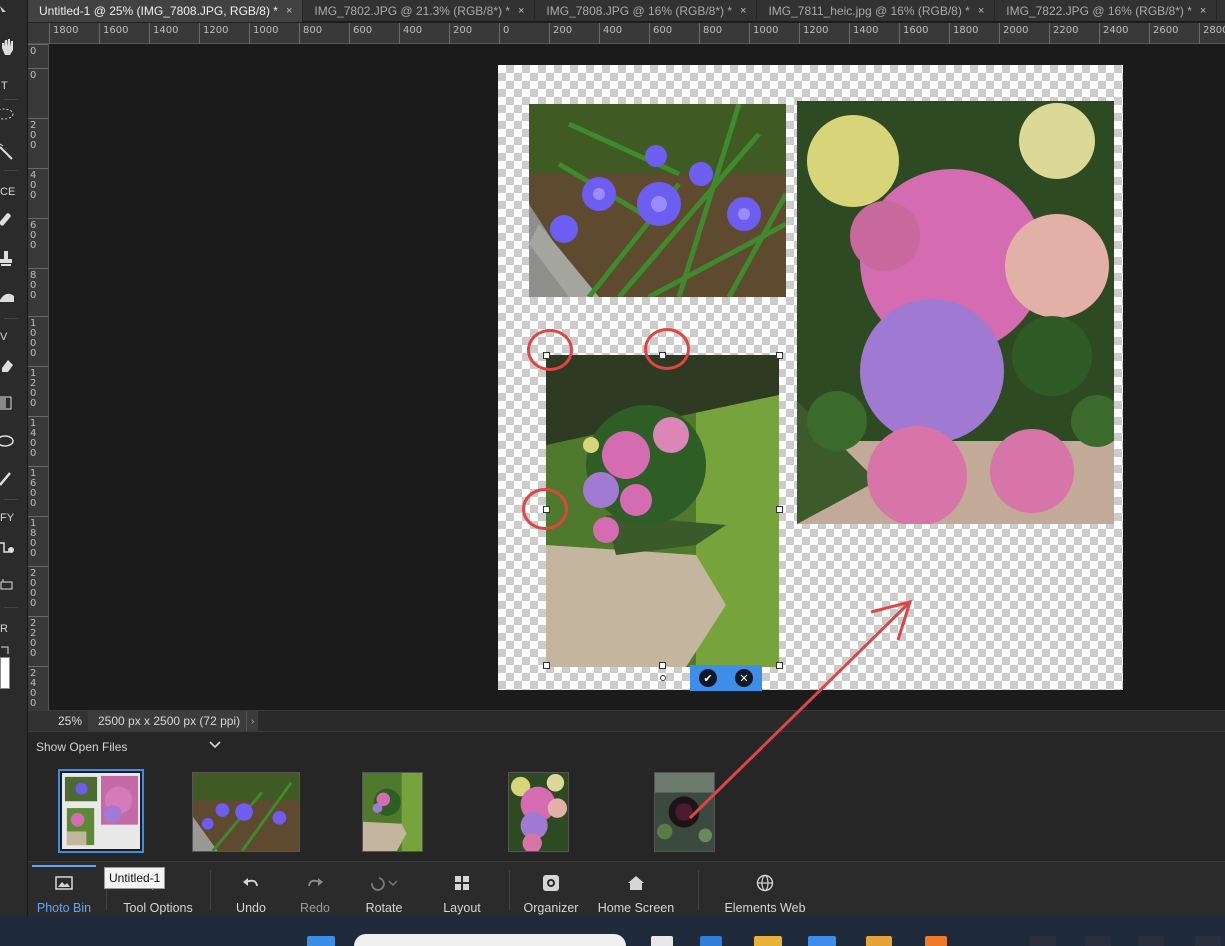  What do you see at coordinates (38, 537) in the screenshot?
I see `ruler-tick-label: 1 8 0 0` at bounding box center [38, 537].